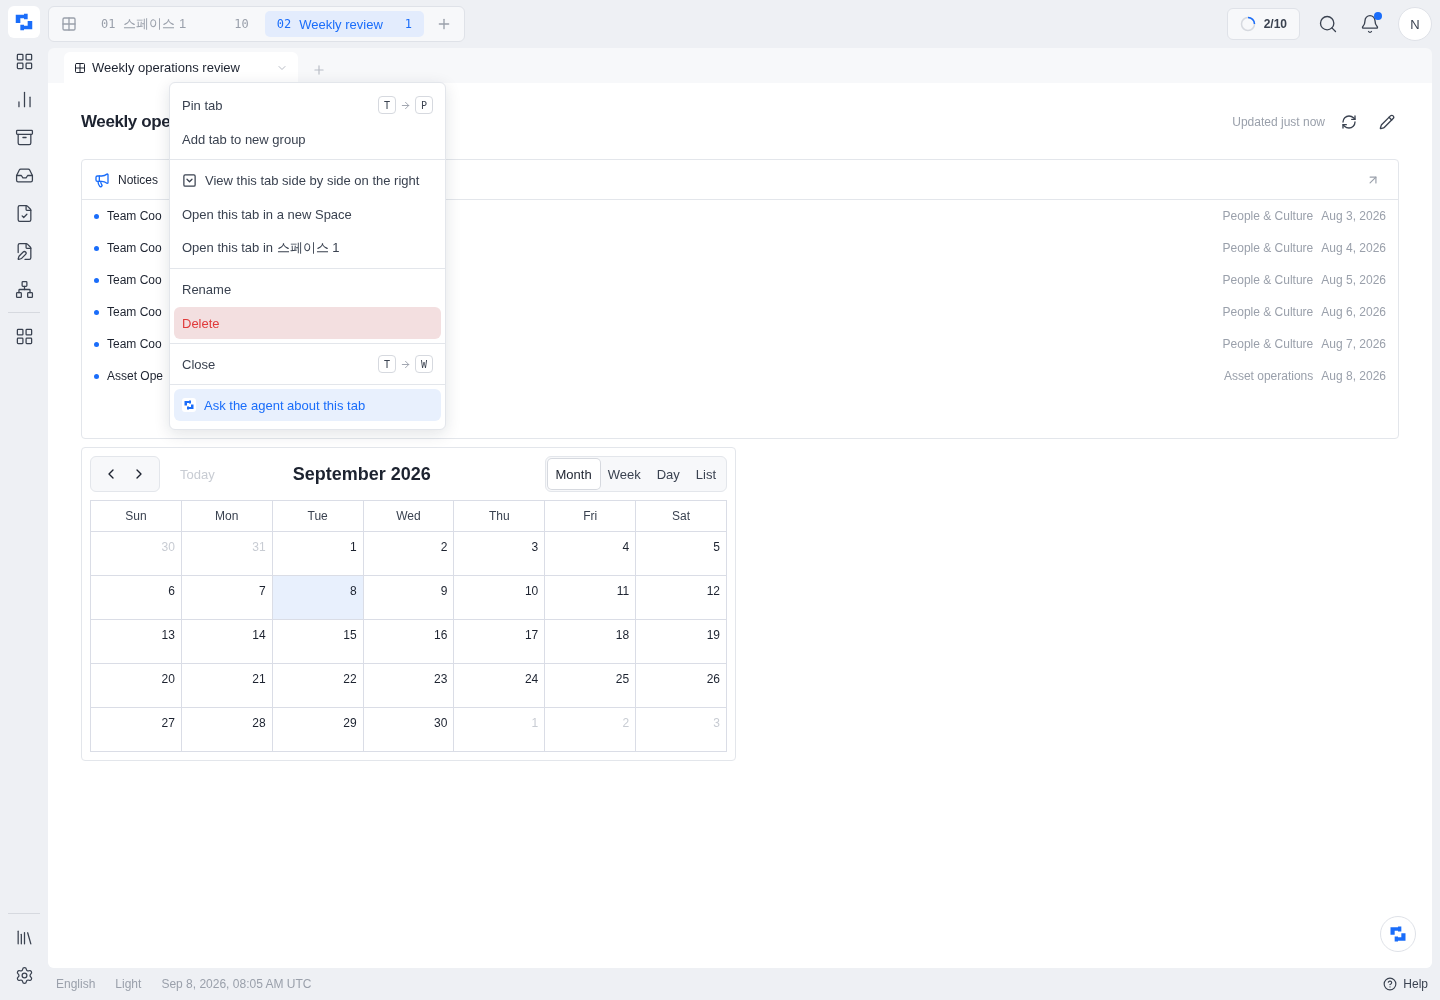  I want to click on updated-label: Updated just now, so click(1278, 122).